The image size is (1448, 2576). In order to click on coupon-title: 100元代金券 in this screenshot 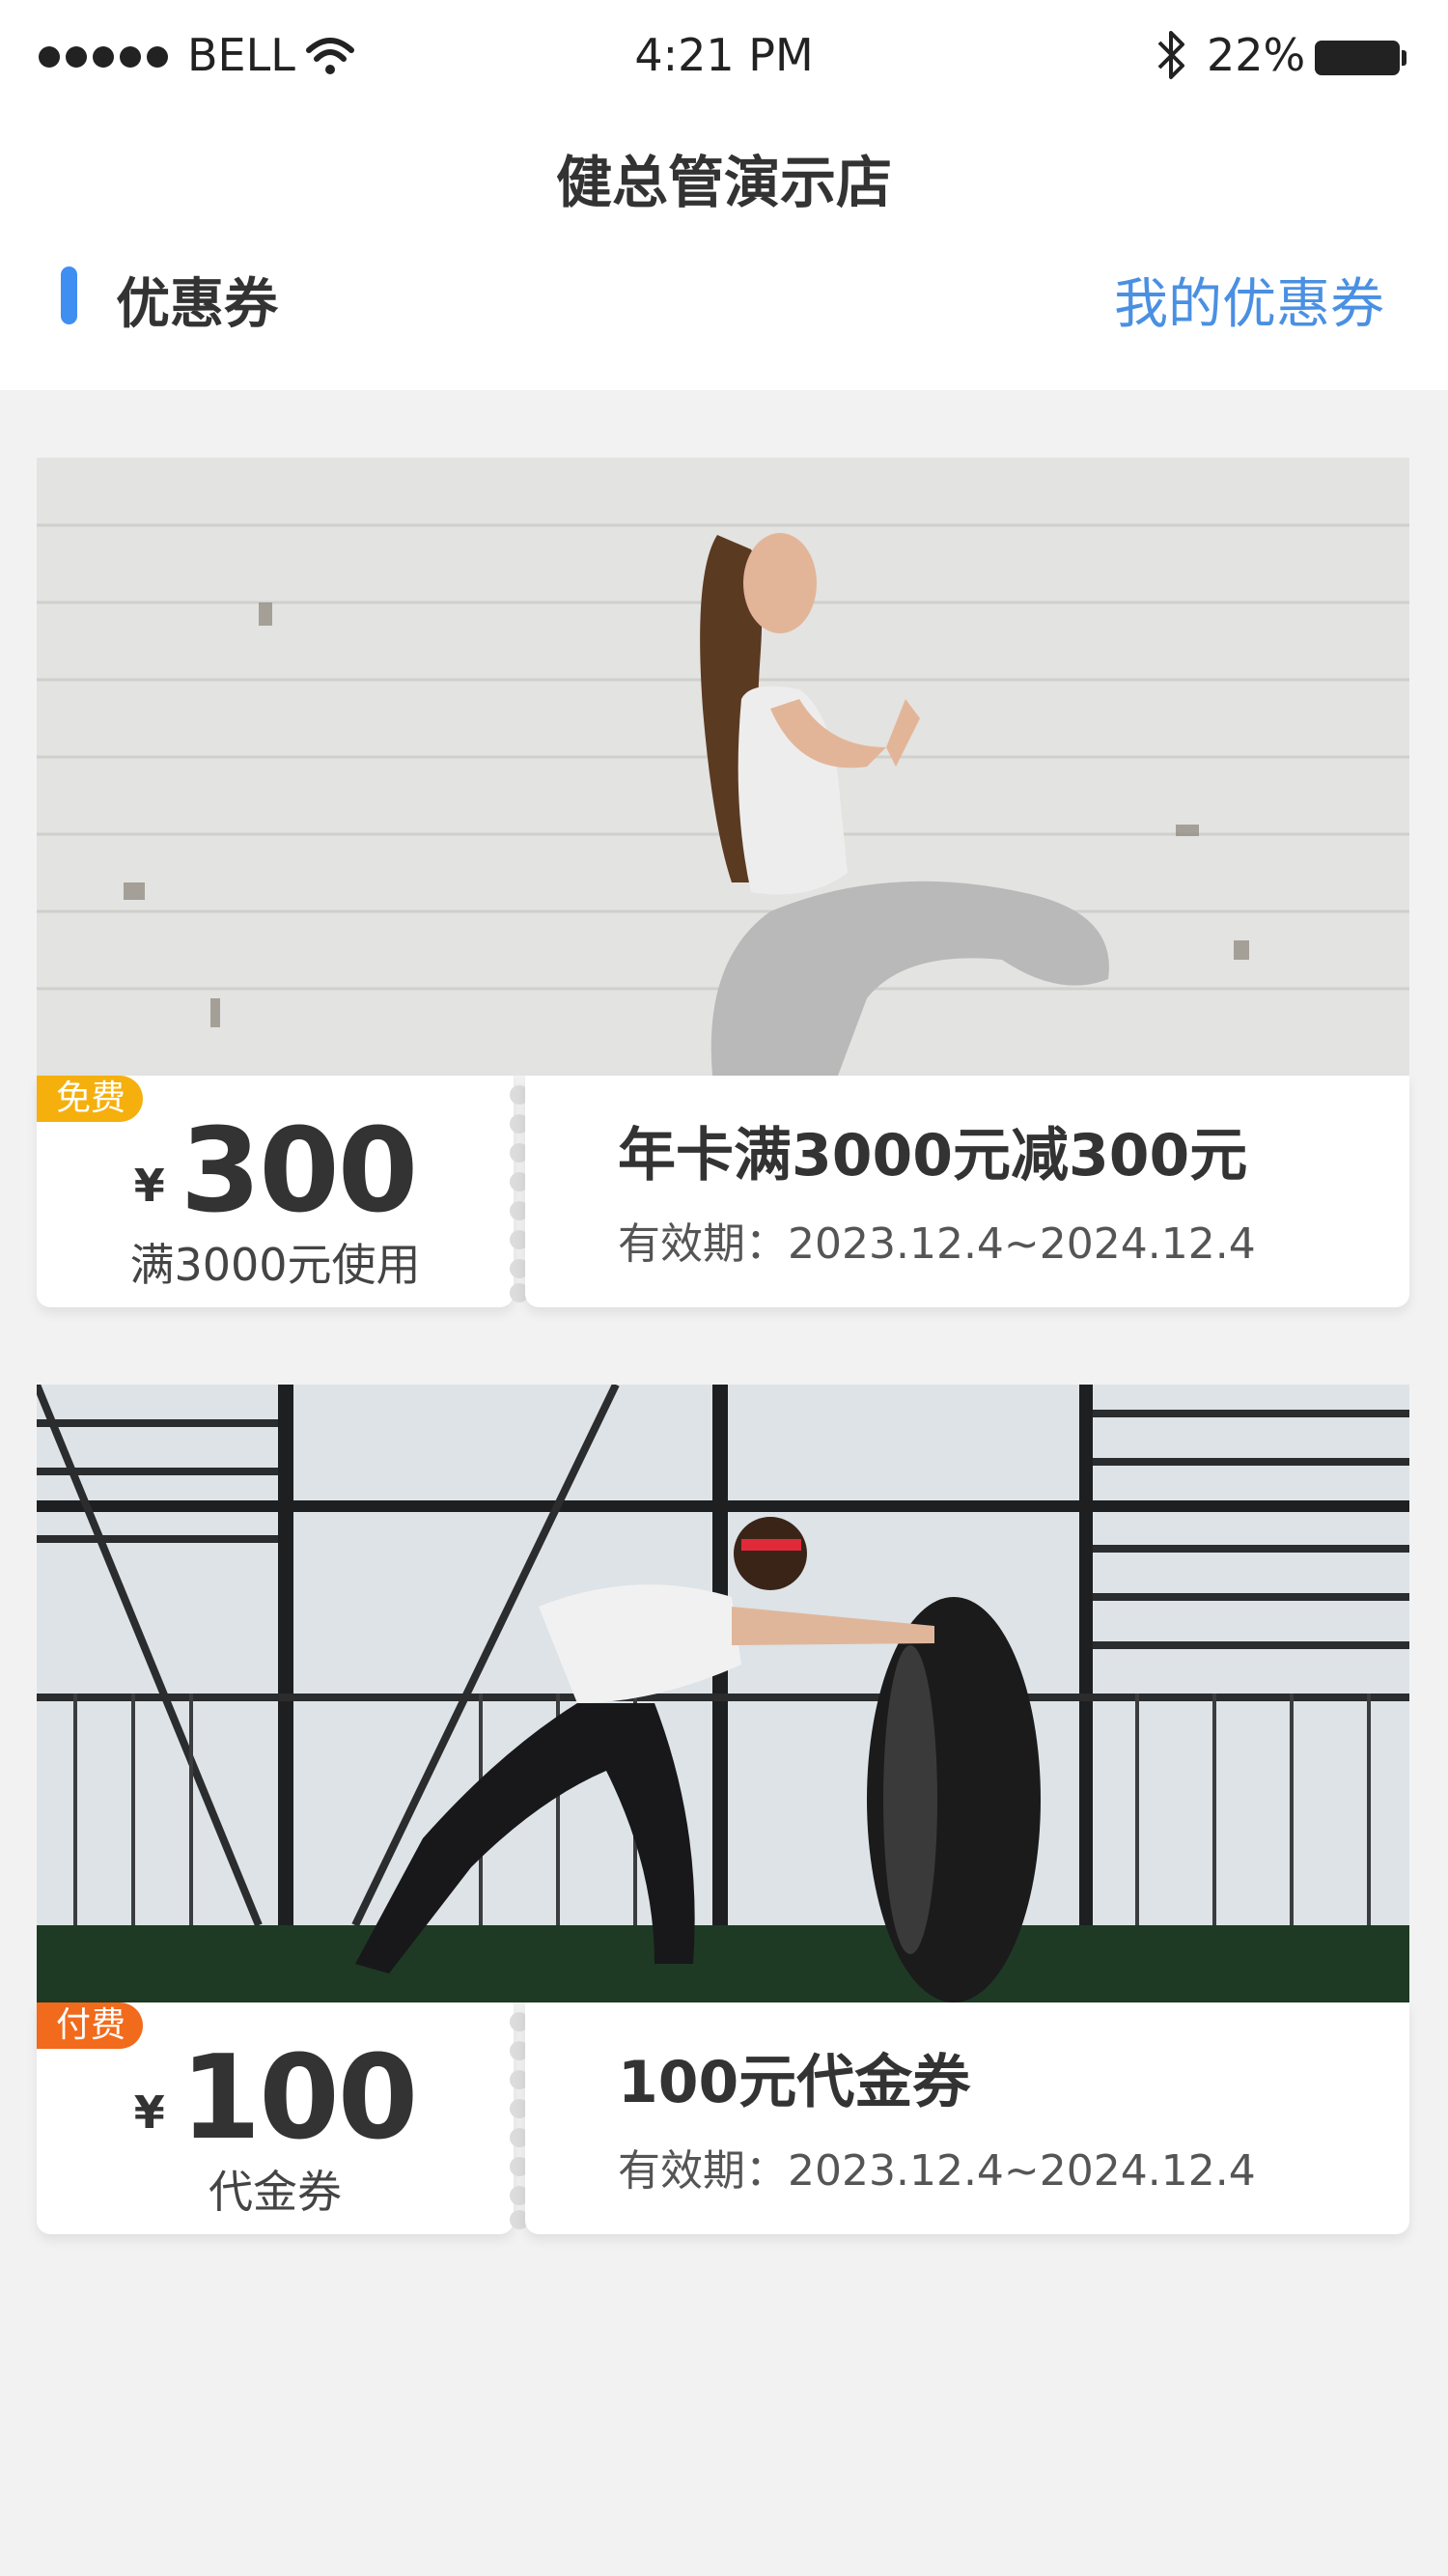, I will do `click(794, 2082)`.